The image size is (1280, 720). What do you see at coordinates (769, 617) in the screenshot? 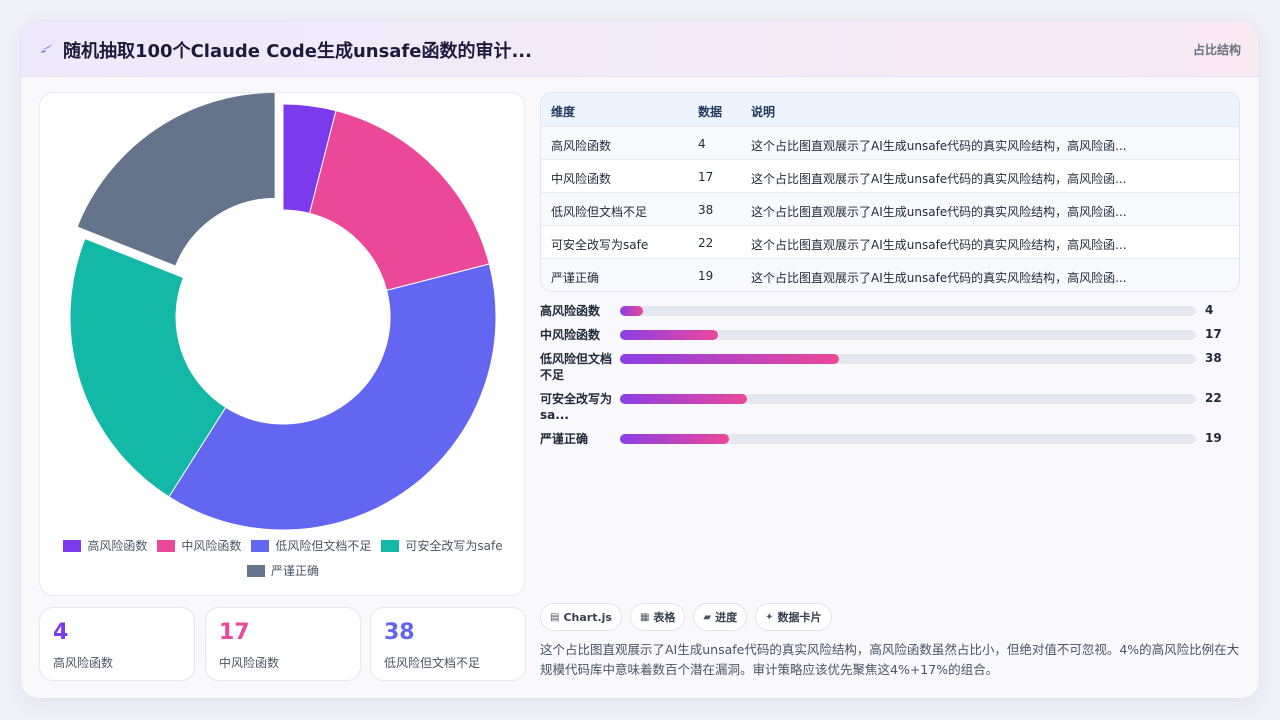
I see `card-icon: ✦` at bounding box center [769, 617].